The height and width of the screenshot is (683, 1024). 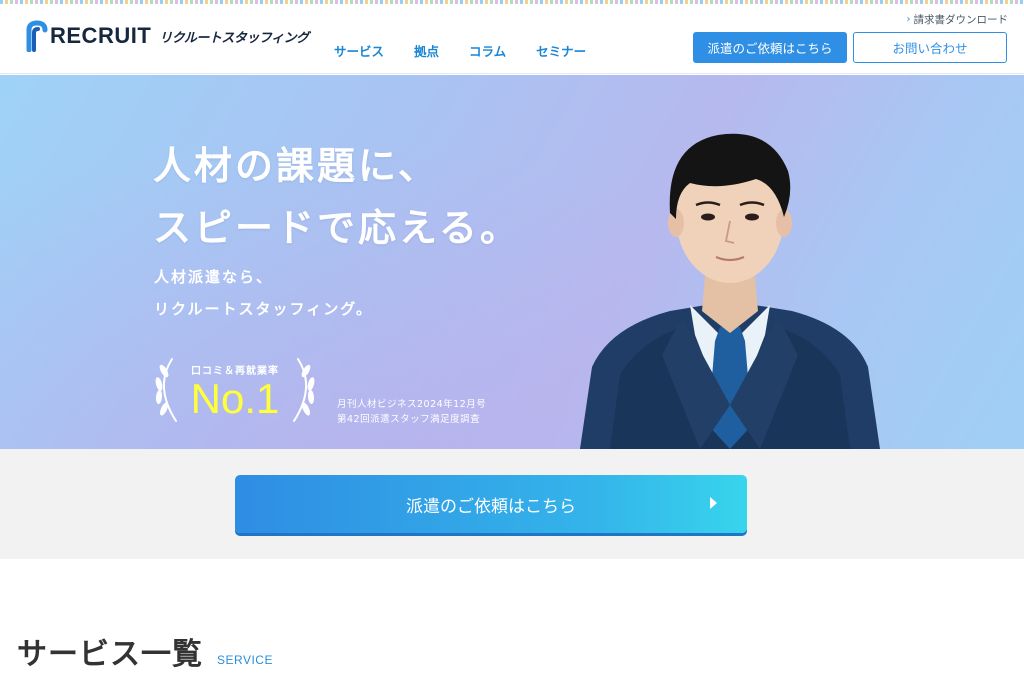 I want to click on hero-subtitle-line-2: リクルートスタッフィング。, so click(x=264, y=309).